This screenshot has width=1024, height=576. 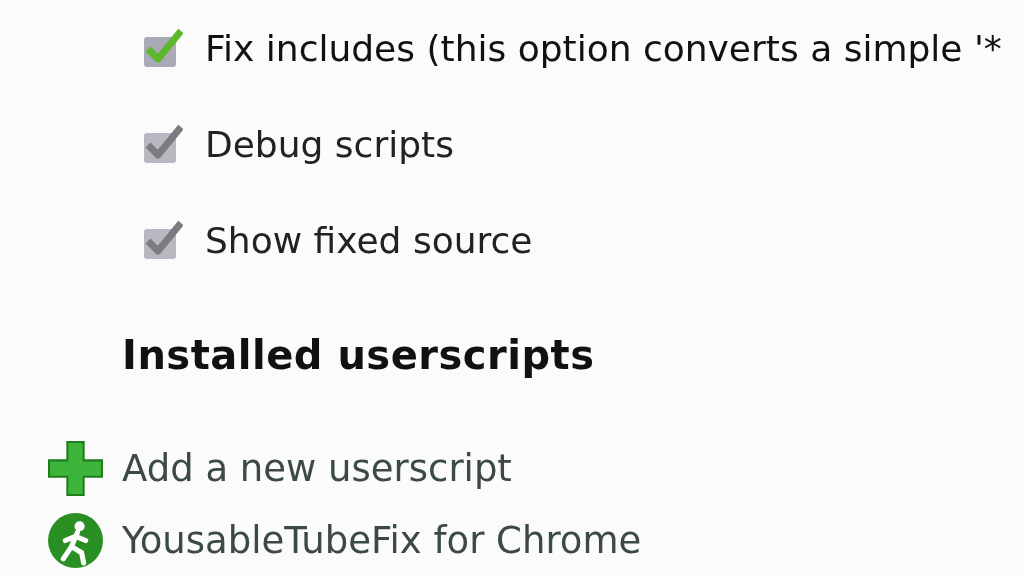 I want to click on option-label: Fix includes (this option converts a simple '*, so click(x=603, y=48).